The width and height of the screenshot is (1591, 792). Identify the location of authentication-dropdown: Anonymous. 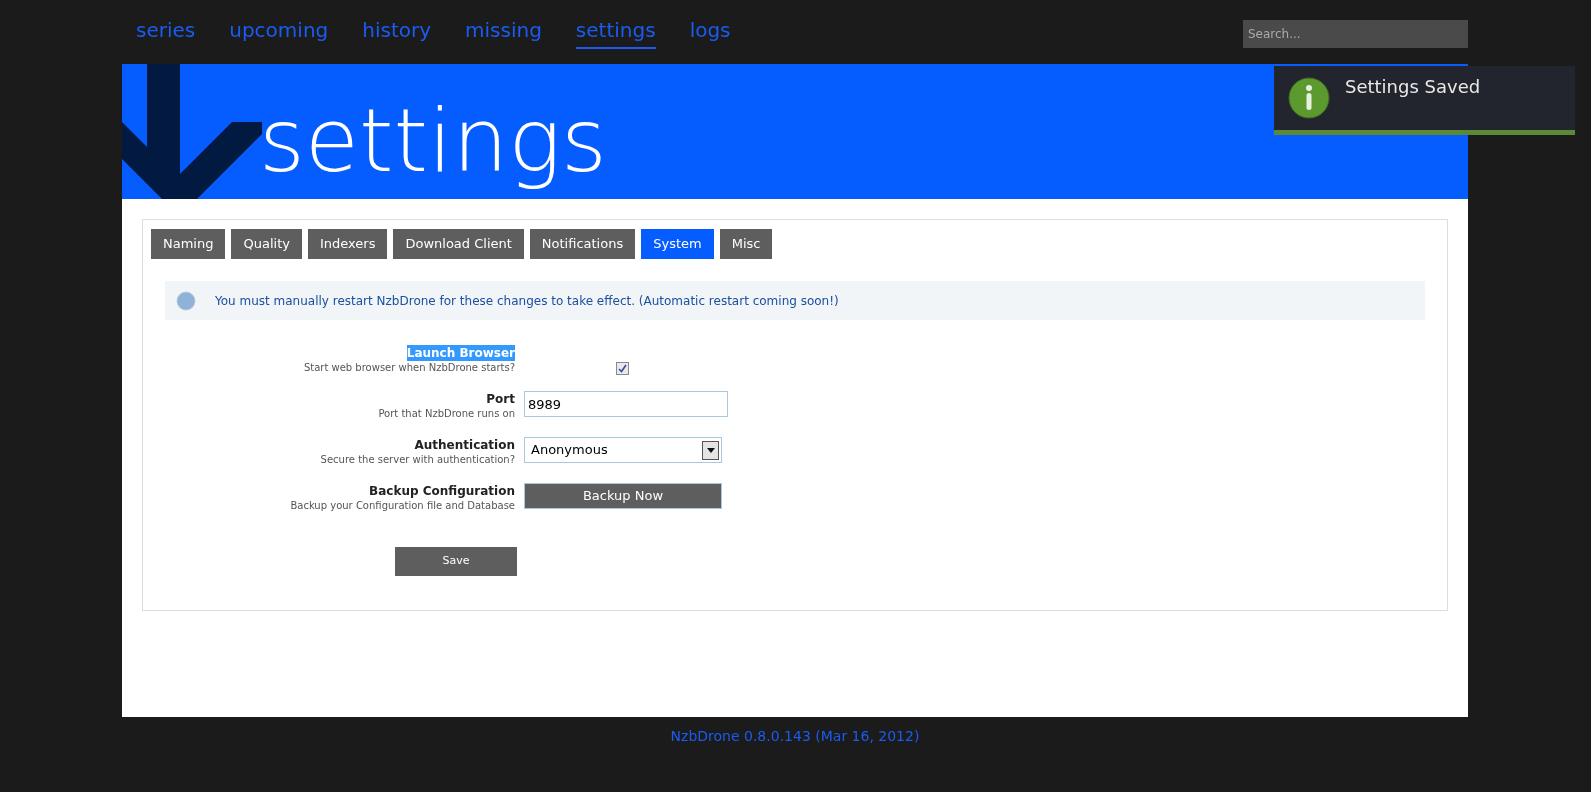
(623, 450).